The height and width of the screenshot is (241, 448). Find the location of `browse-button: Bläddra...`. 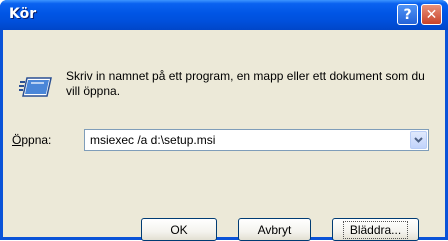

browse-button: Bläddra... is located at coordinates (375, 229).